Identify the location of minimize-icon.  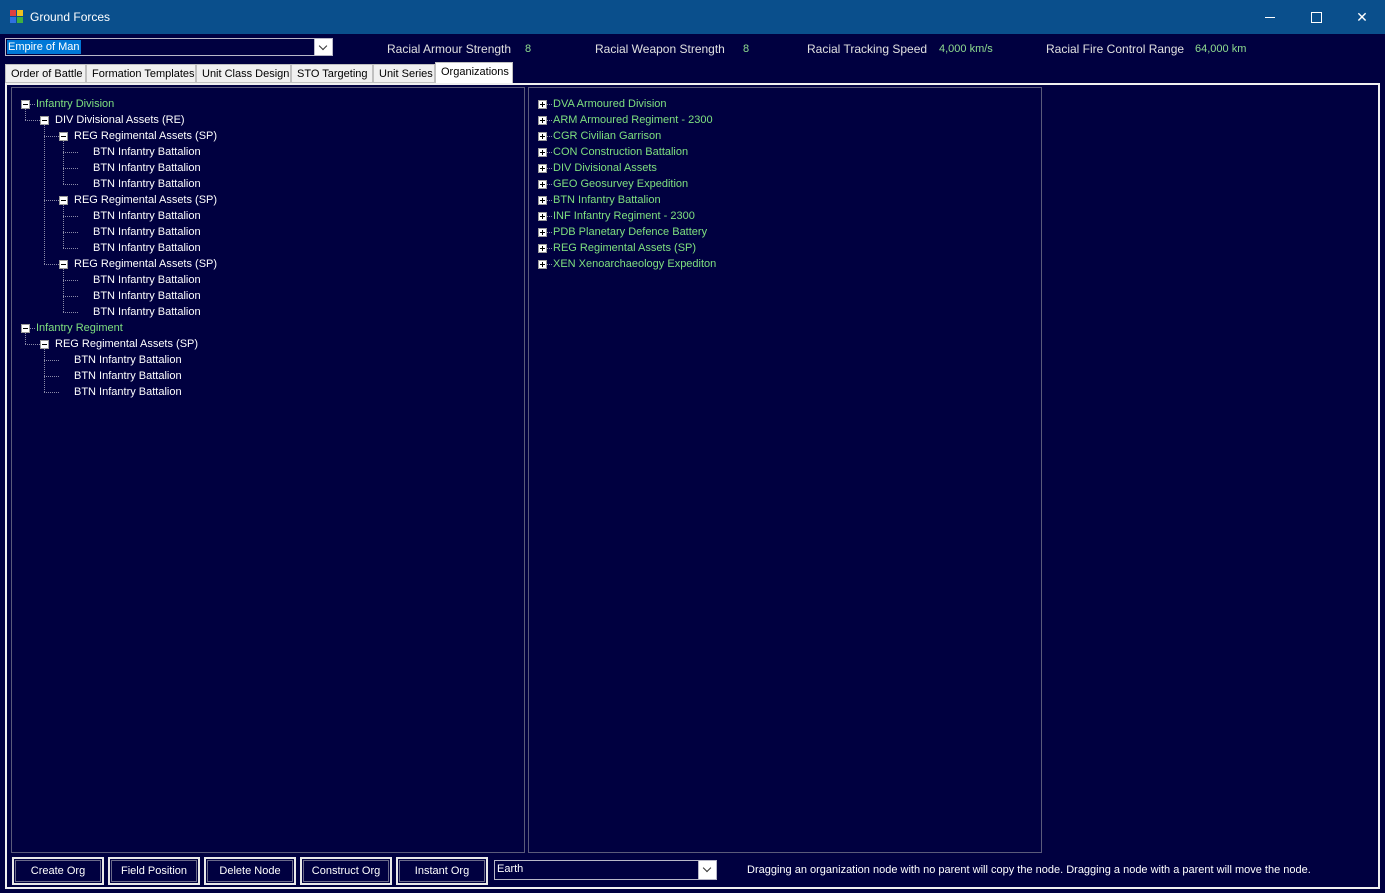
(1270, 17).